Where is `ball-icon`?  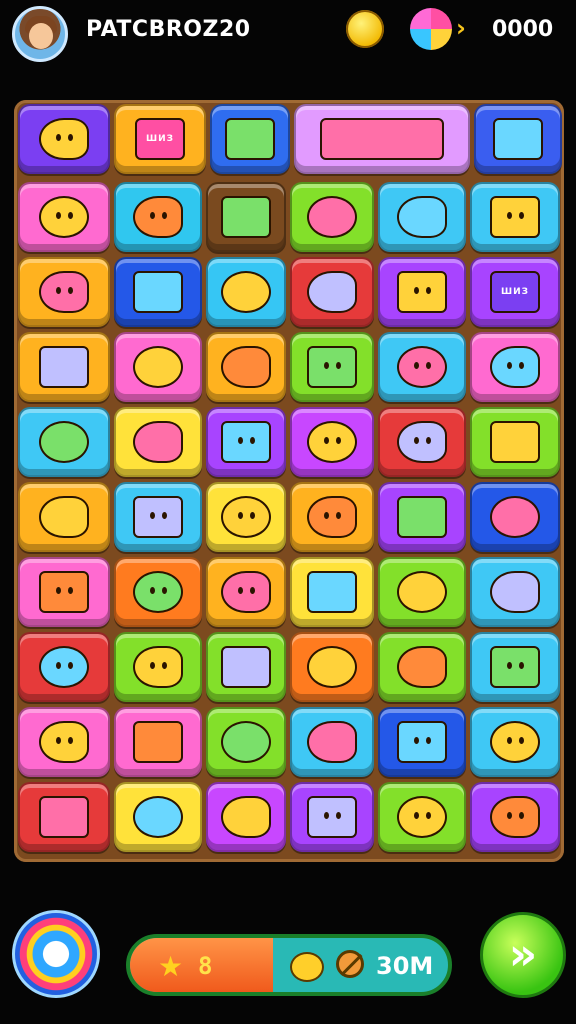
ball-icon is located at coordinates (431, 29).